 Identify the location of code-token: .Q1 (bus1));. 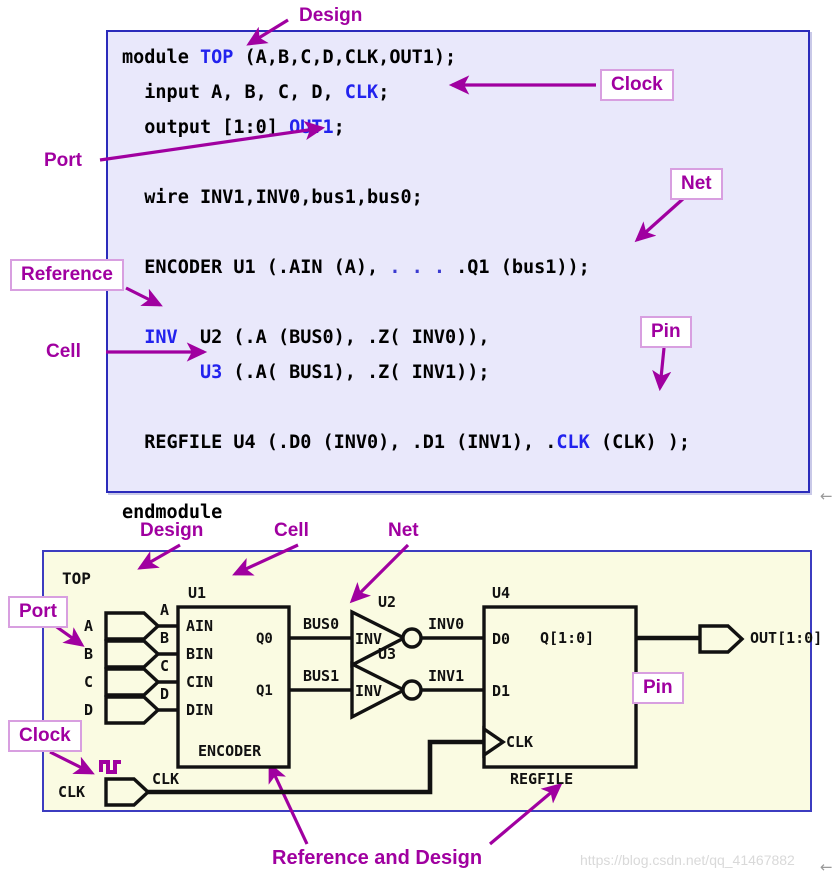
(523, 267).